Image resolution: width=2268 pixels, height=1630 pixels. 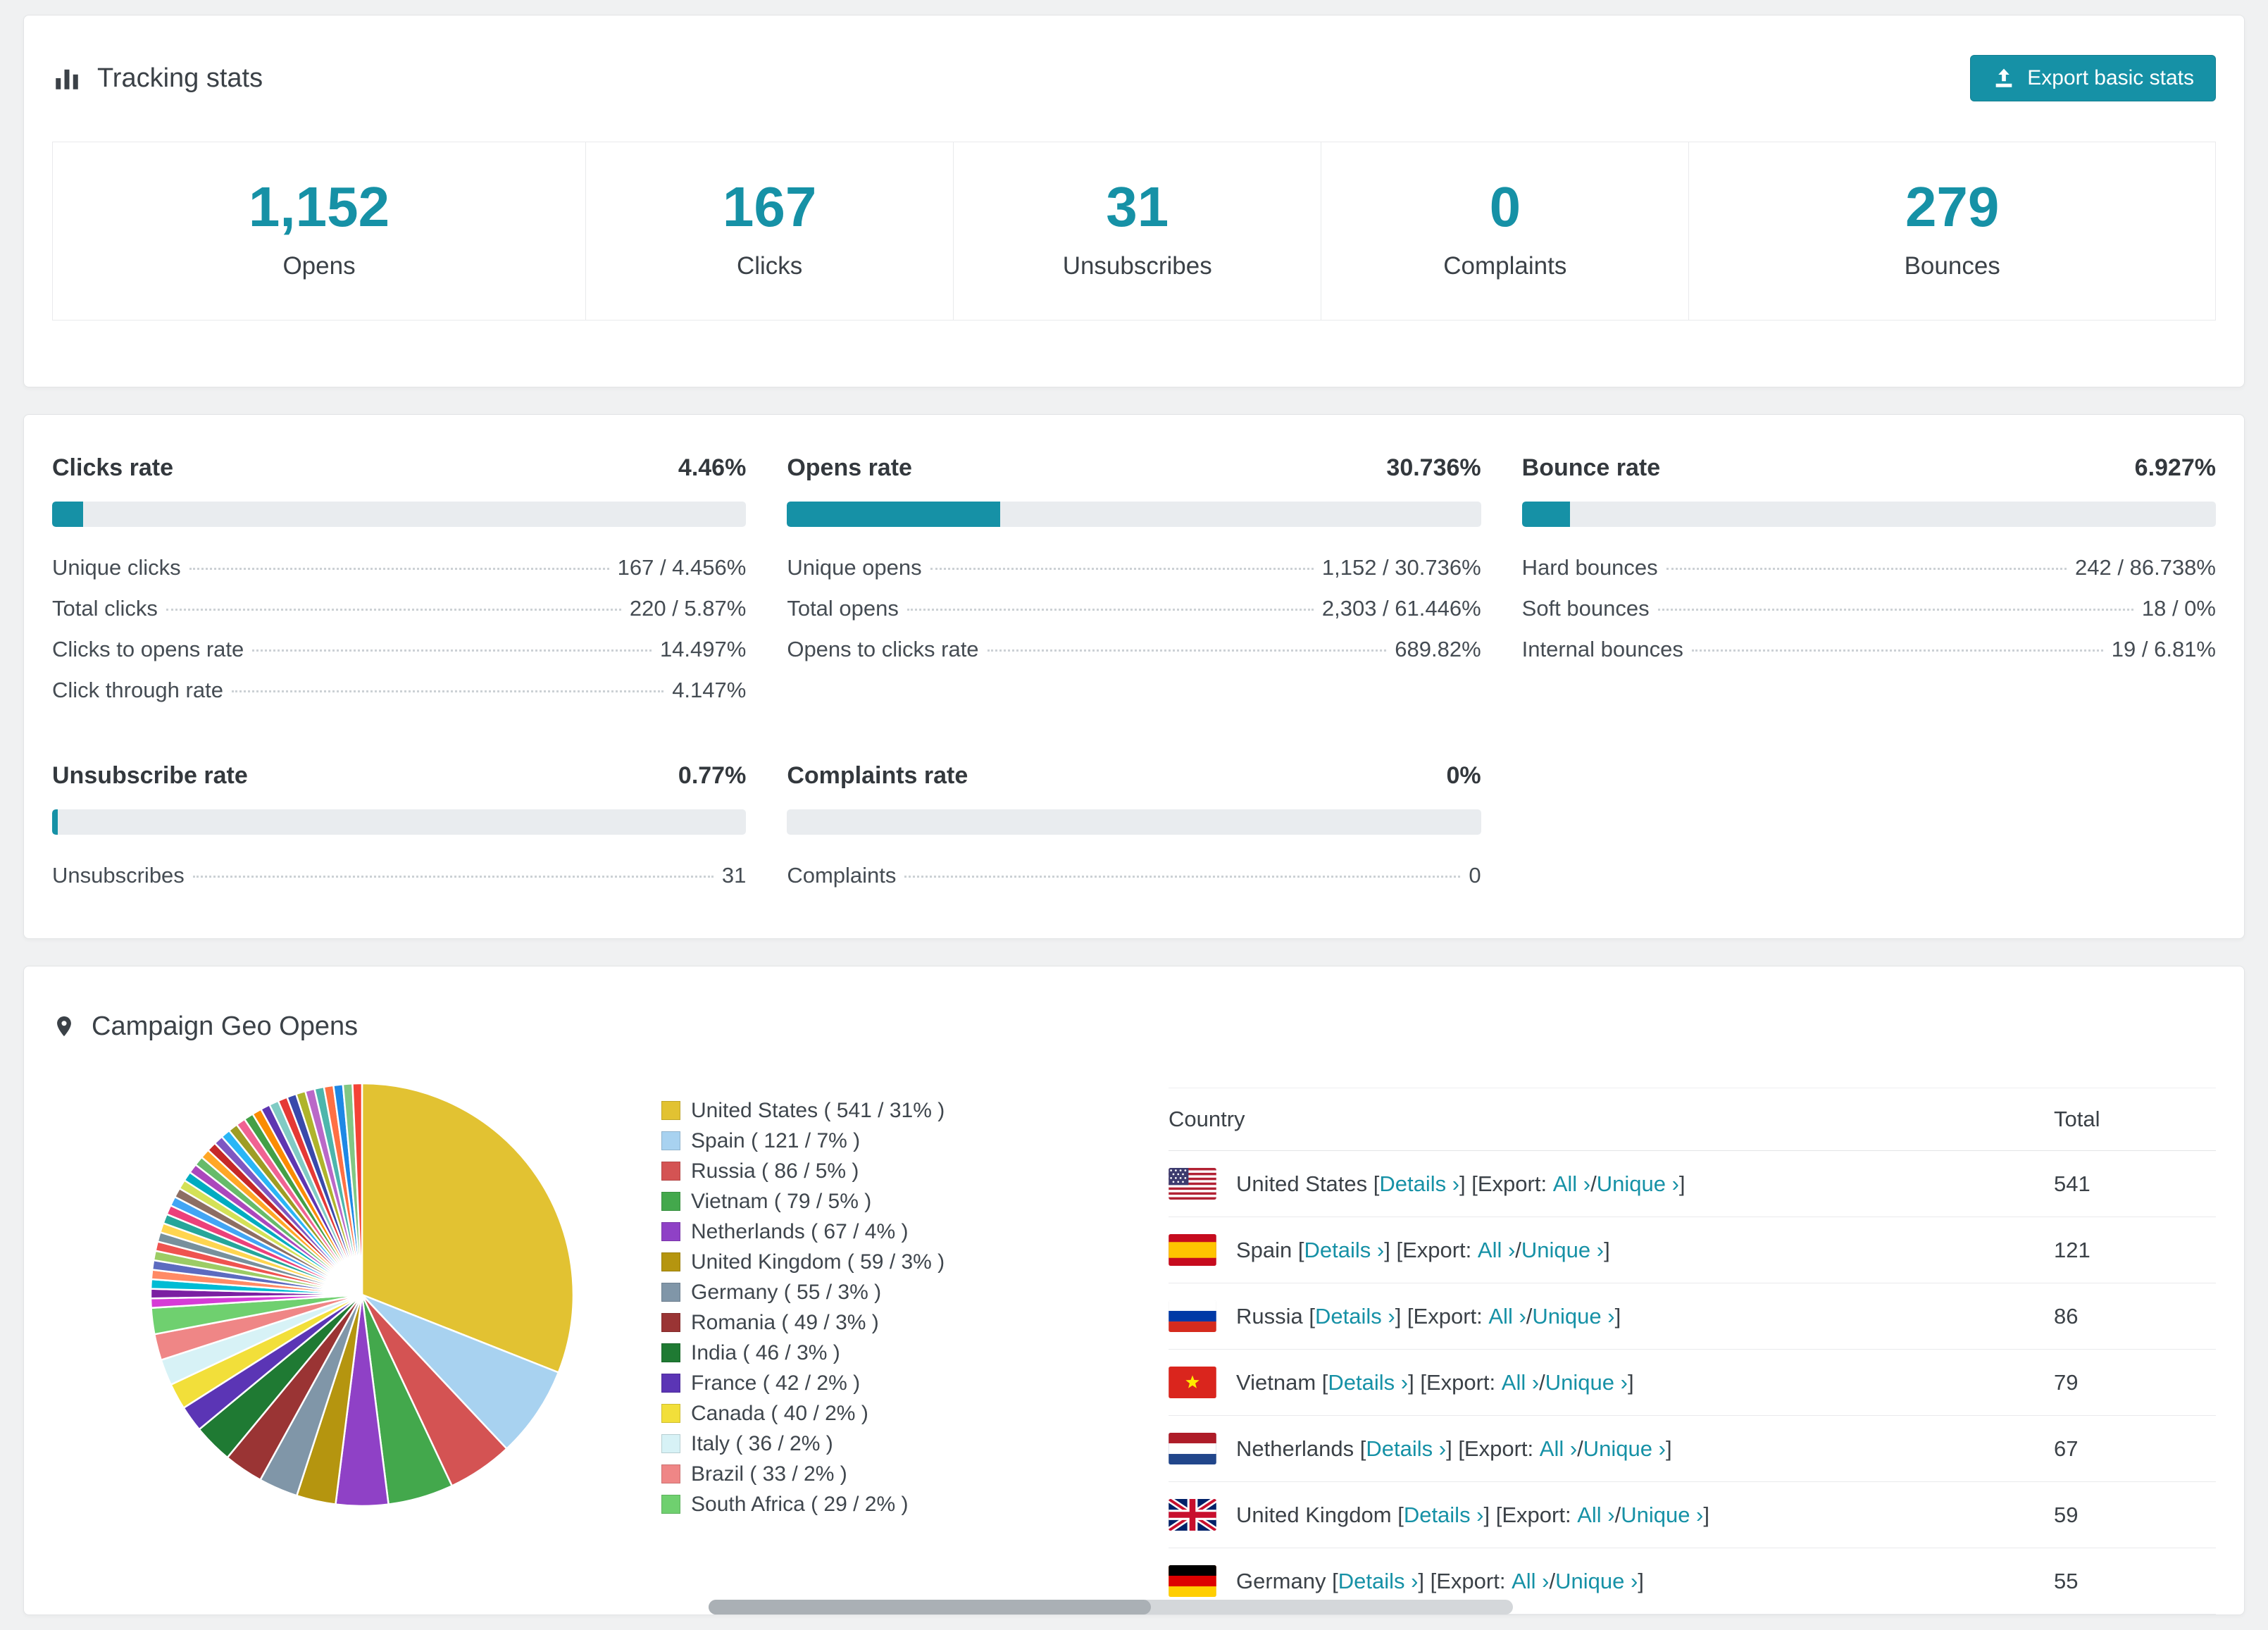 I want to click on metric-value: 19 / 6.81%, so click(x=2163, y=649).